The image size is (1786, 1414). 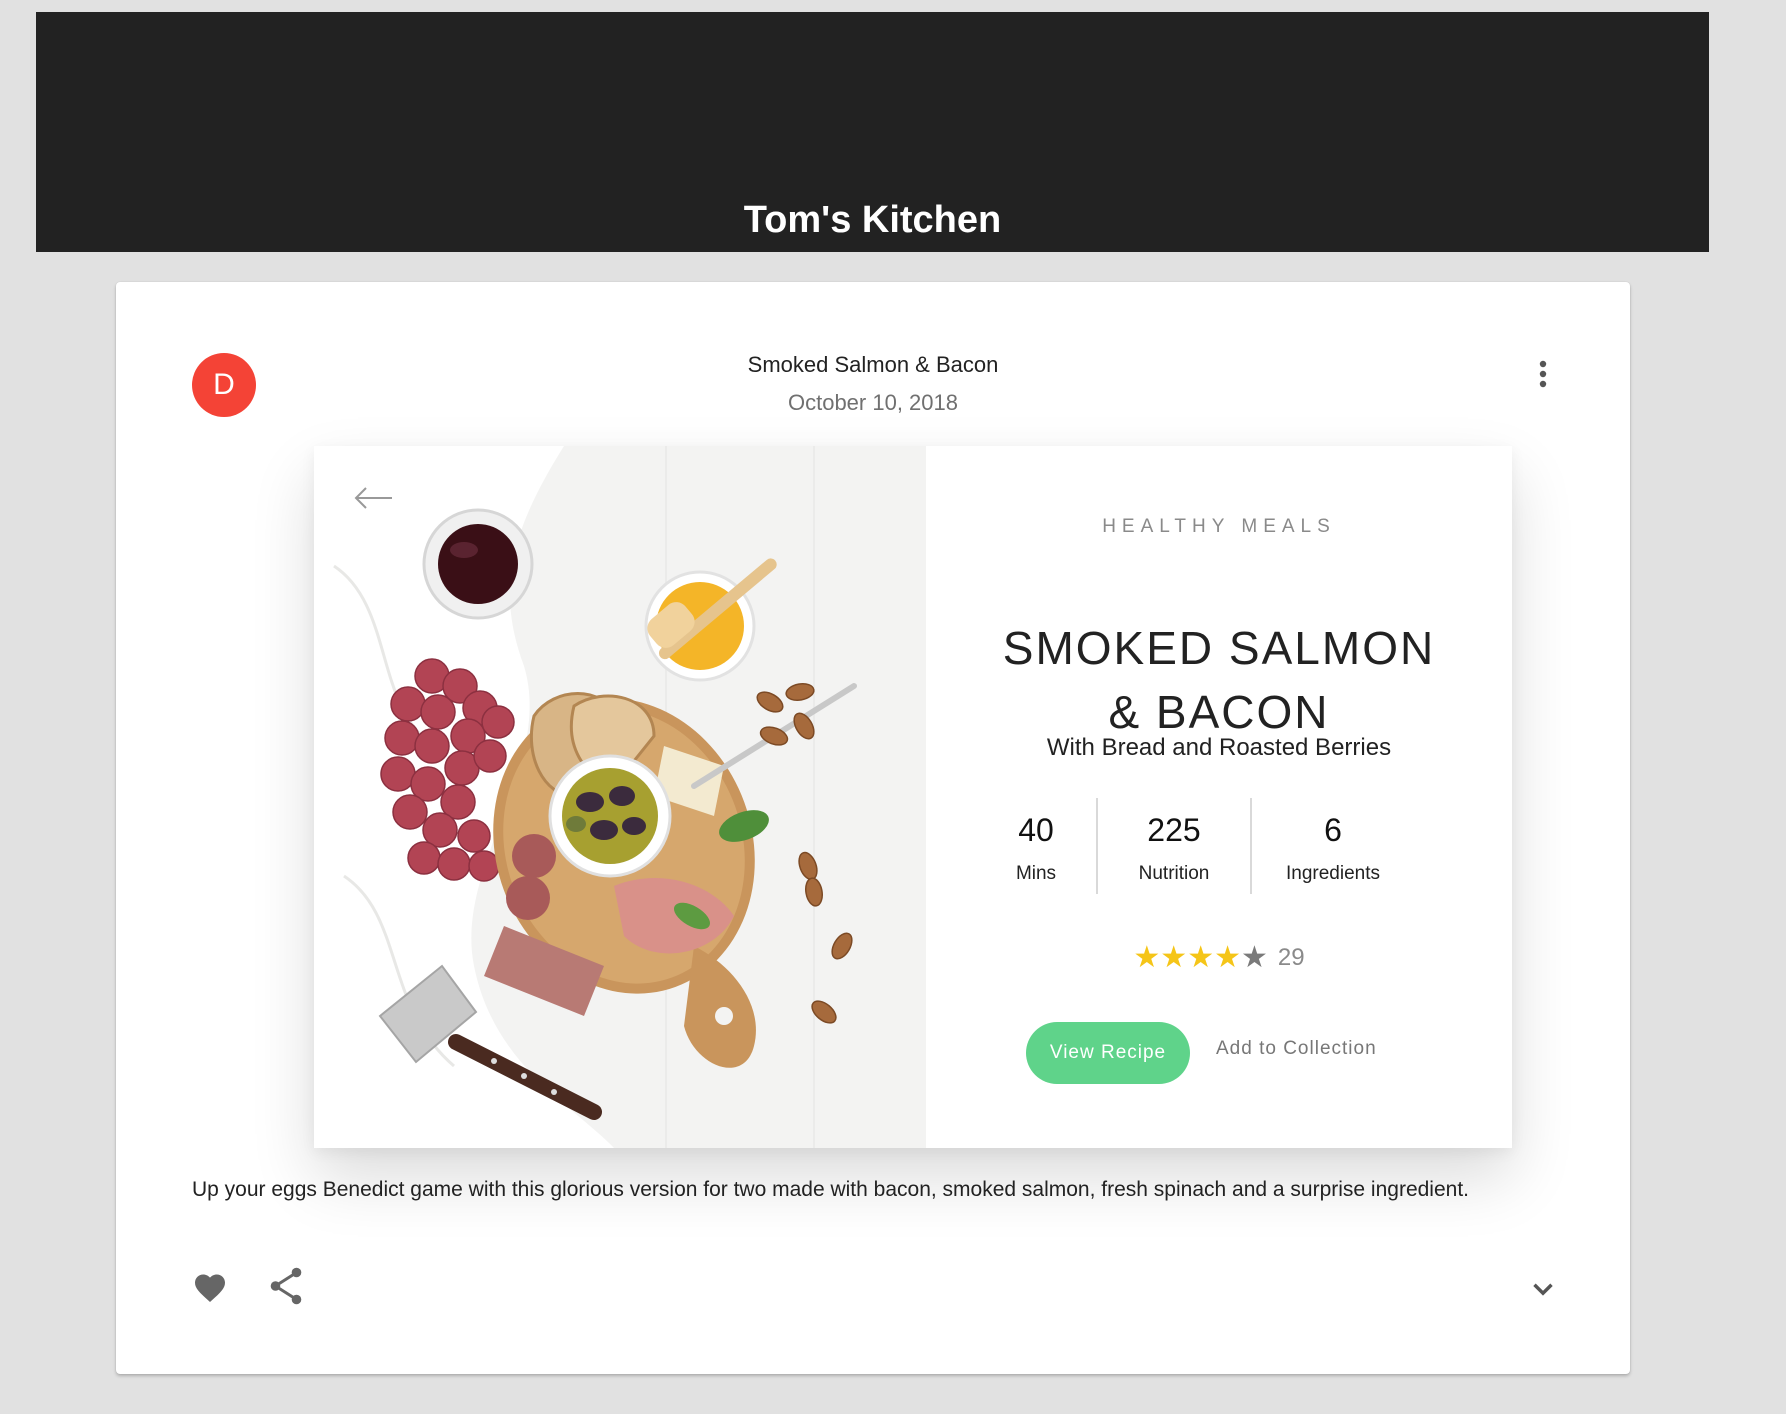 I want to click on stat-value: 40, so click(x=1036, y=830).